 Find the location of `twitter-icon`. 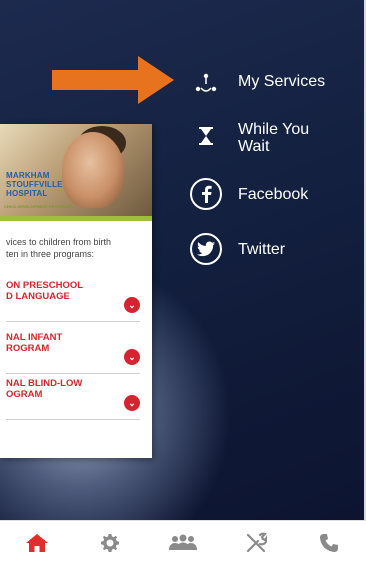

twitter-icon is located at coordinates (206, 249).